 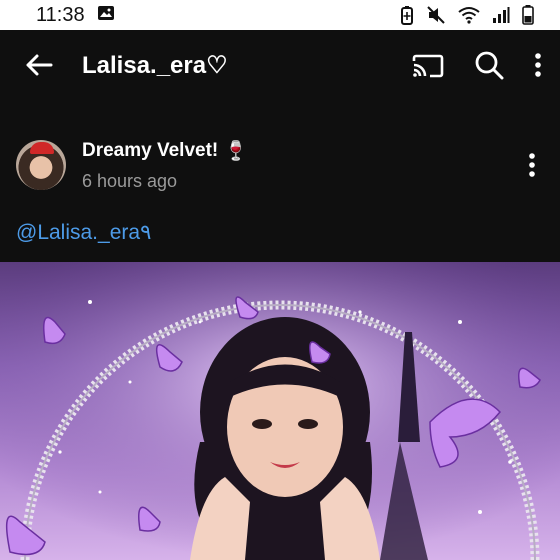 I want to click on more-vert-icon, so click(x=538, y=65).